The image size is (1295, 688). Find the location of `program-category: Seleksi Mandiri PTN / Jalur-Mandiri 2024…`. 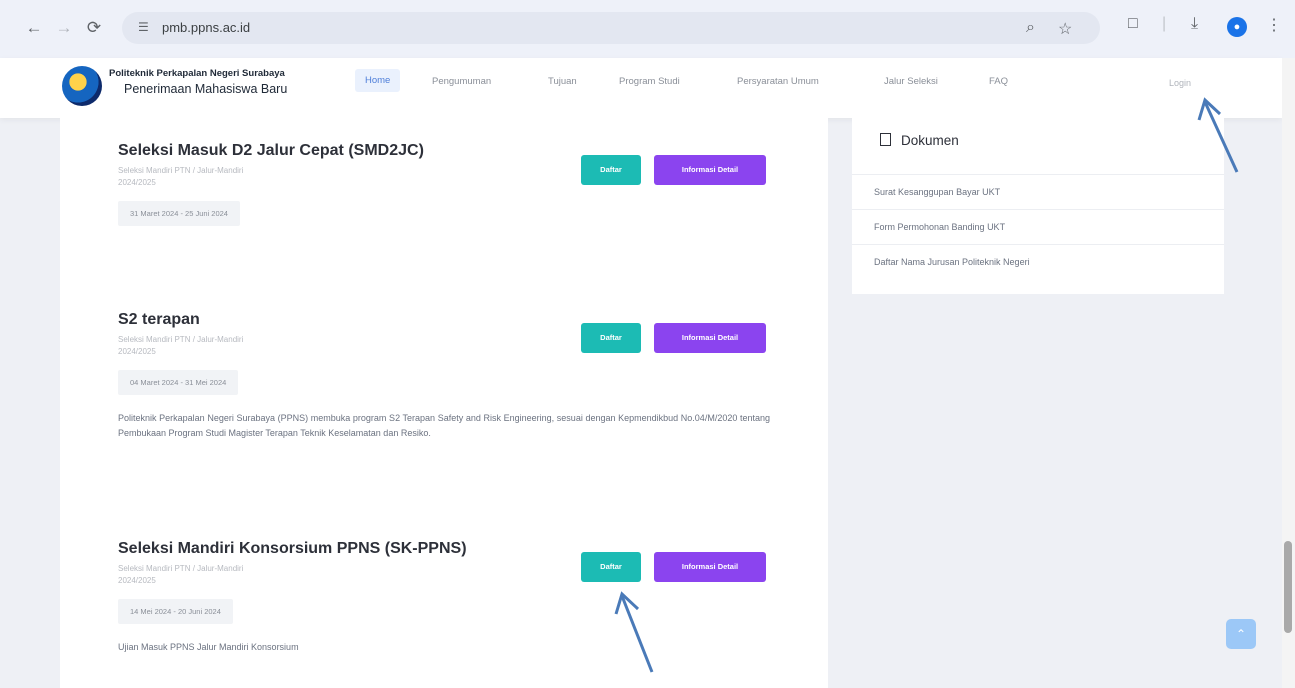

program-category: Seleksi Mandiri PTN / Jalur-Mandiri 2024… is located at coordinates (271, 177).